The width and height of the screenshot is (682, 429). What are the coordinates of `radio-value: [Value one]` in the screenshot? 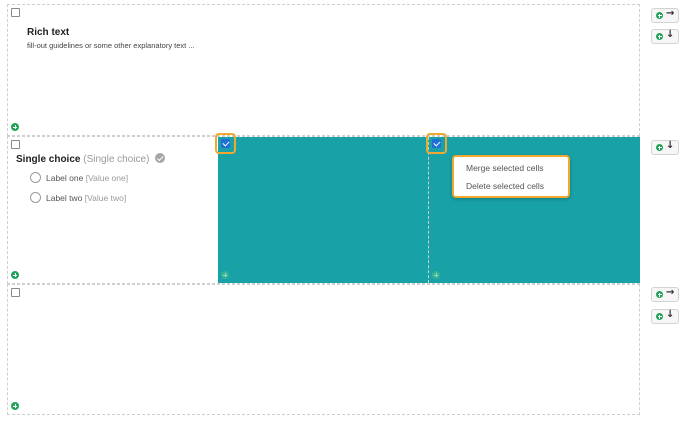 It's located at (107, 177).